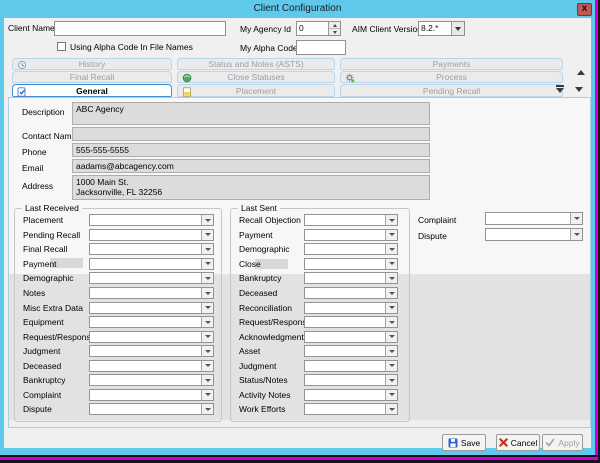  Describe the element at coordinates (457, 28) in the screenshot. I see `dropdown-button` at that location.